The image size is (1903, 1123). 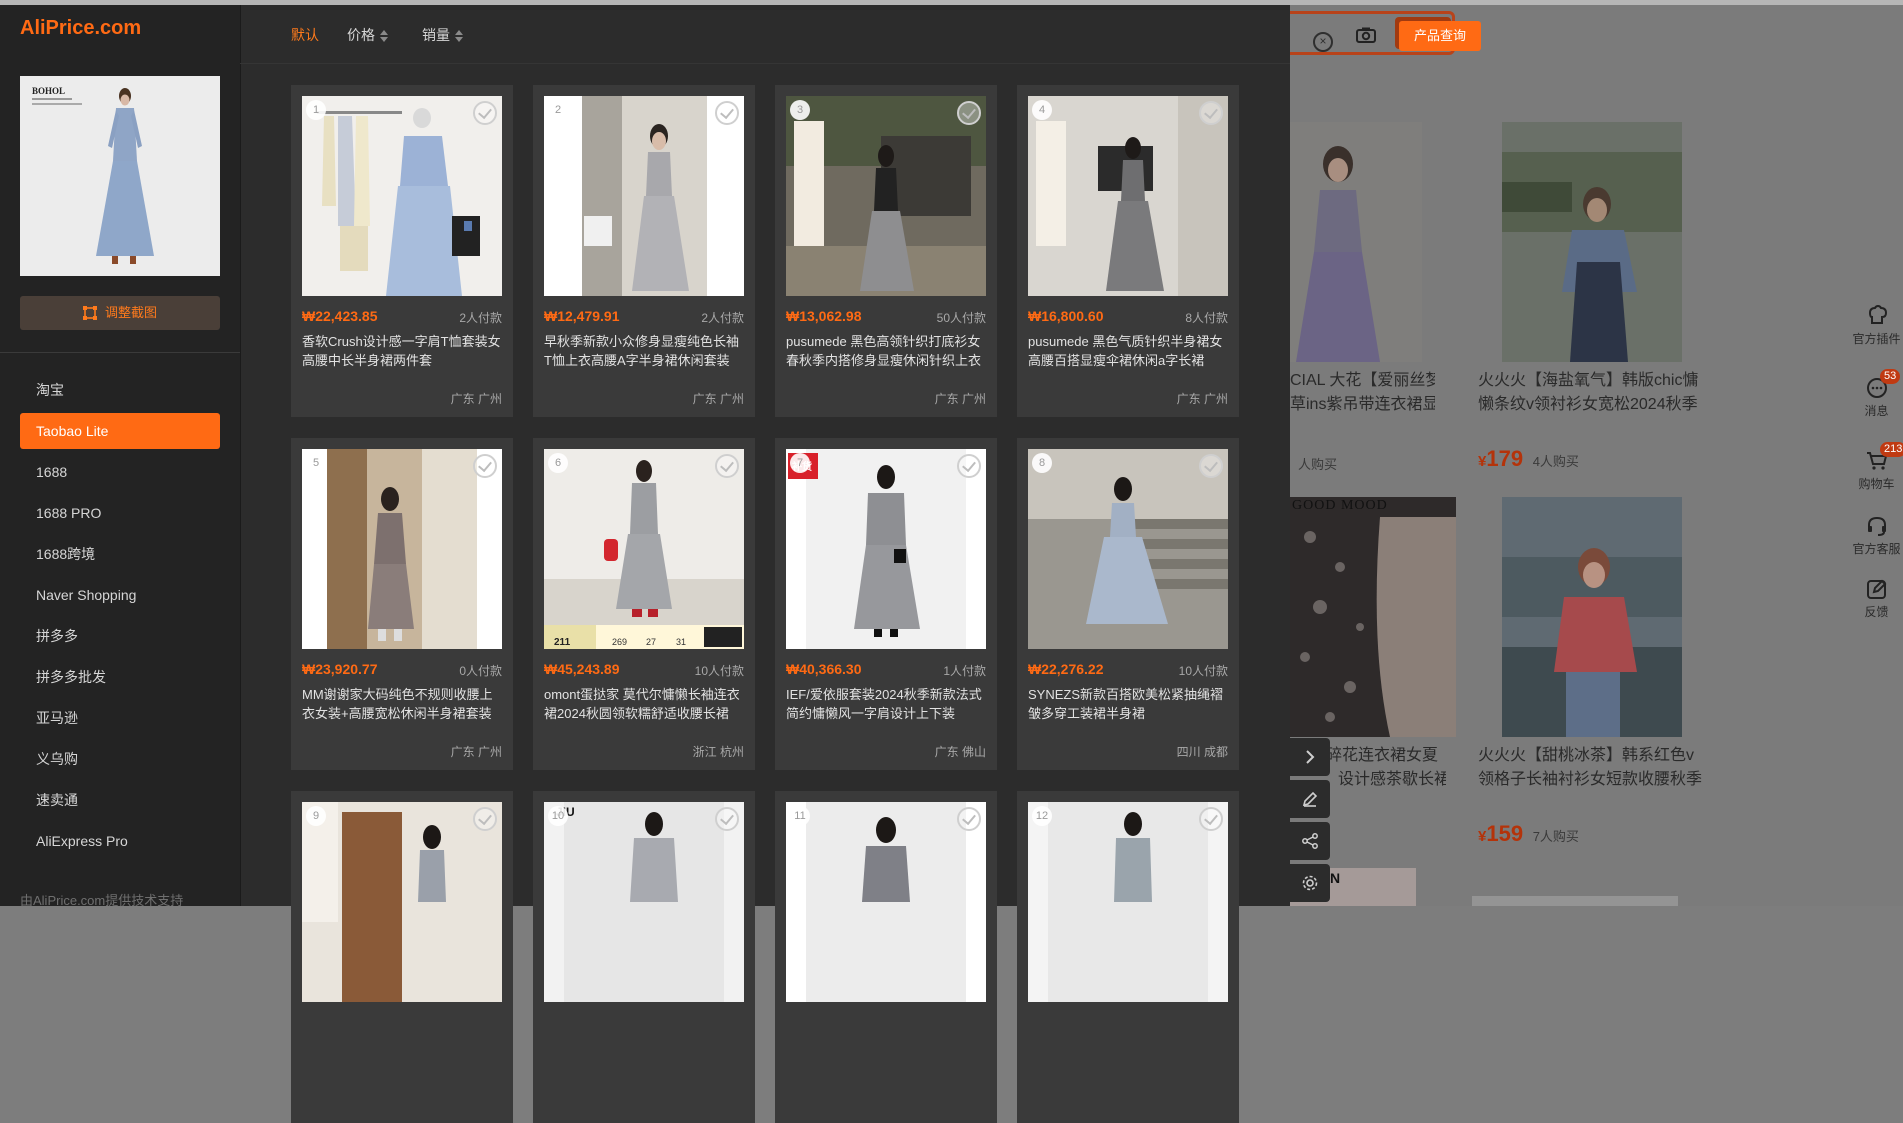 I want to click on platform-pinduoduo-wholesale: 拼多多批发, so click(x=120, y=677).